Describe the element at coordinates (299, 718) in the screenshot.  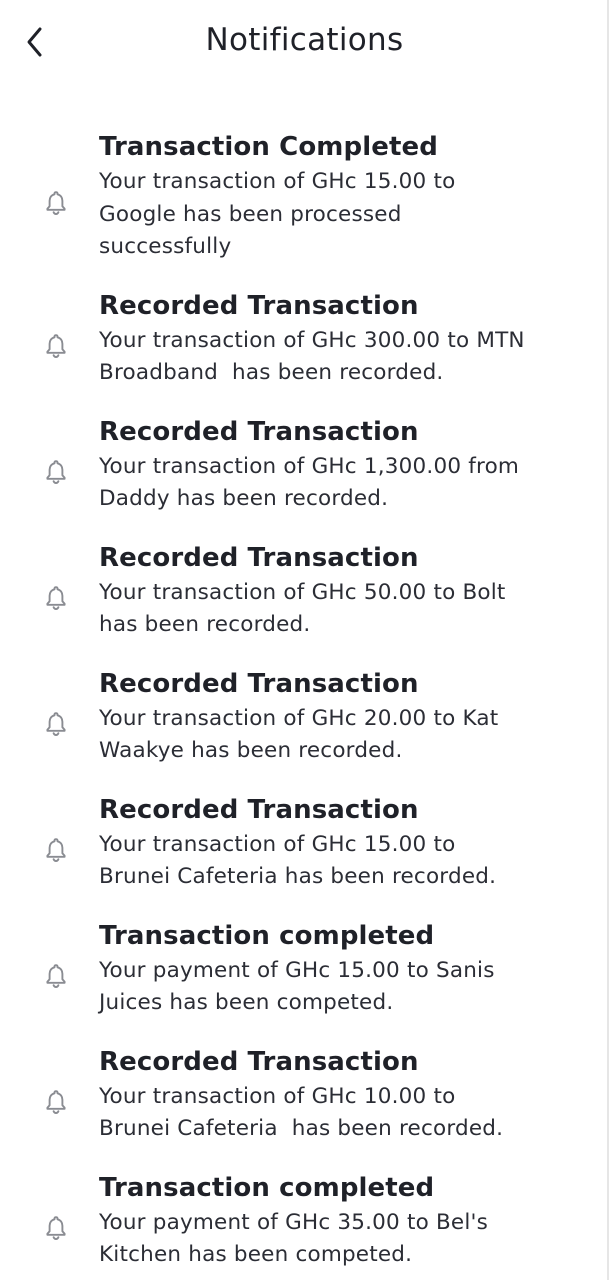
I see `notification-message-line: Your transaction of GHc 20.00 to Kat` at that location.